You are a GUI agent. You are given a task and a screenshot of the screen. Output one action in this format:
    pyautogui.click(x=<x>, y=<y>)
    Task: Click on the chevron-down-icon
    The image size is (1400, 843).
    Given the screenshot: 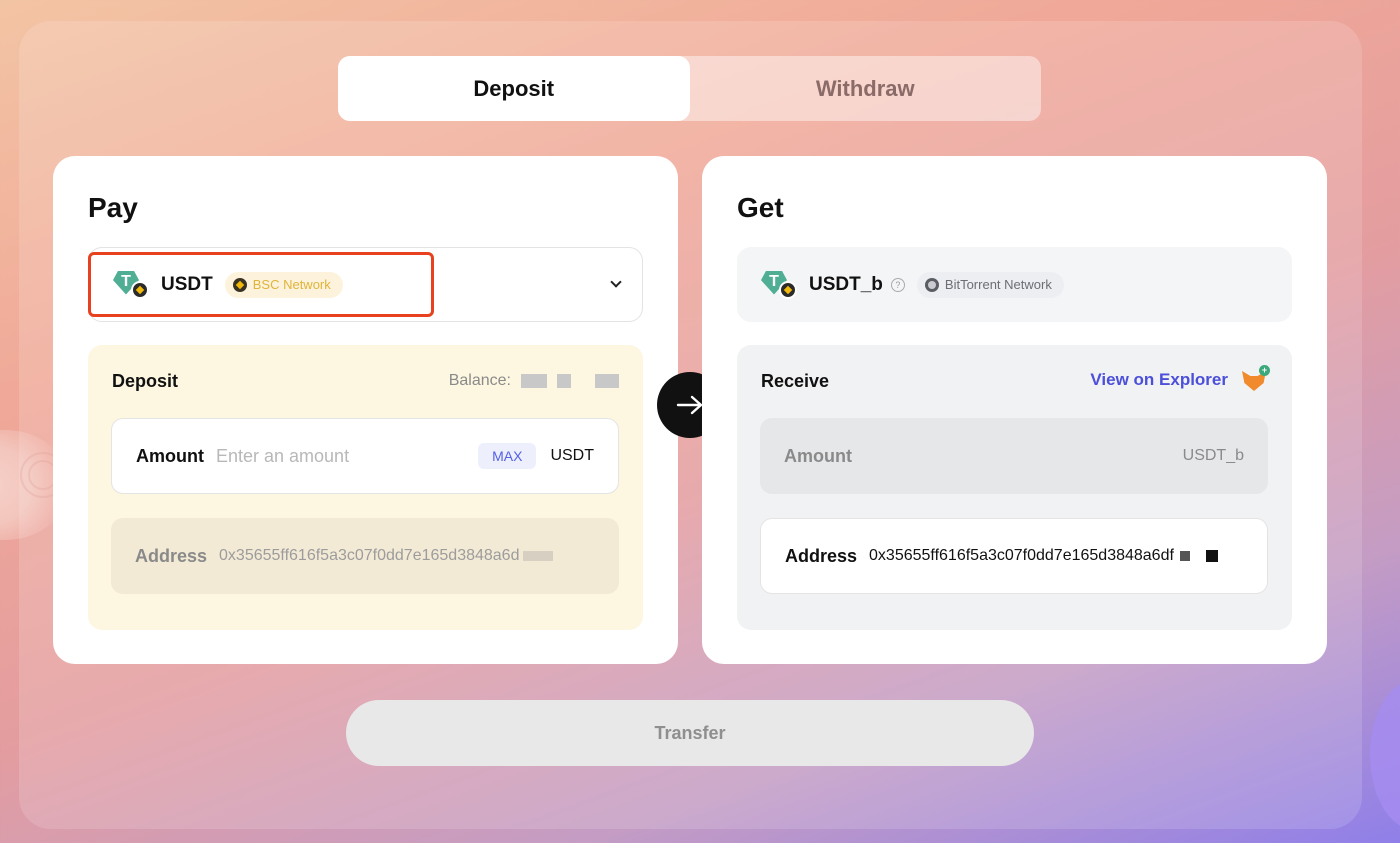 What is the action you would take?
    pyautogui.click(x=616, y=282)
    